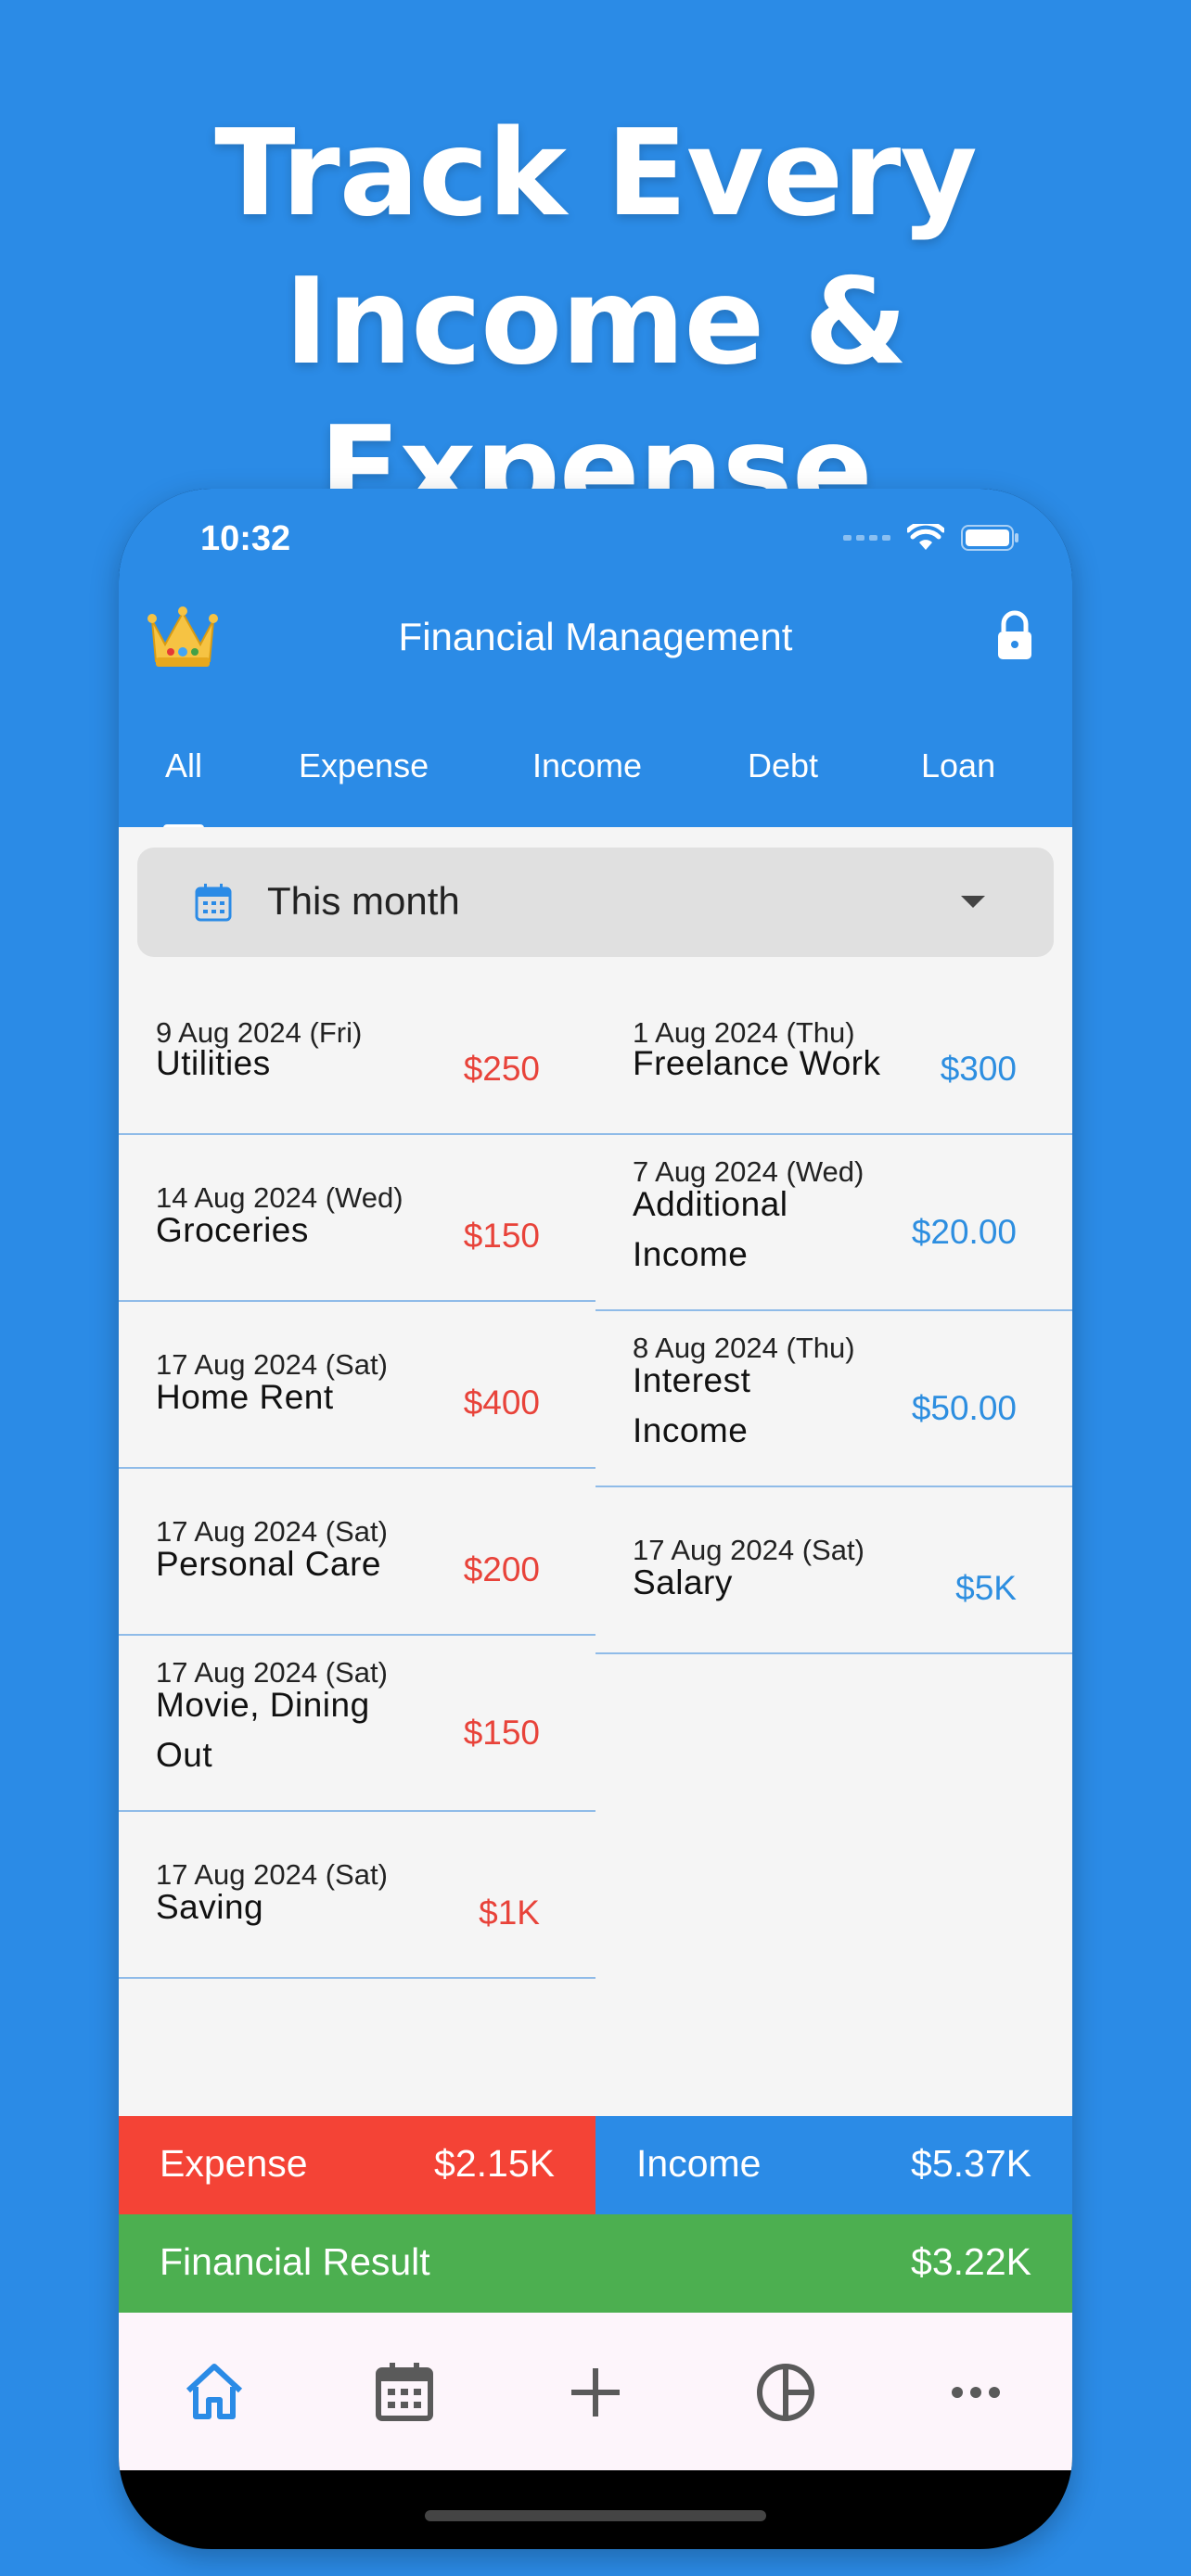 The width and height of the screenshot is (1191, 2576). I want to click on expense-total-value: $2.15K, so click(495, 2164).